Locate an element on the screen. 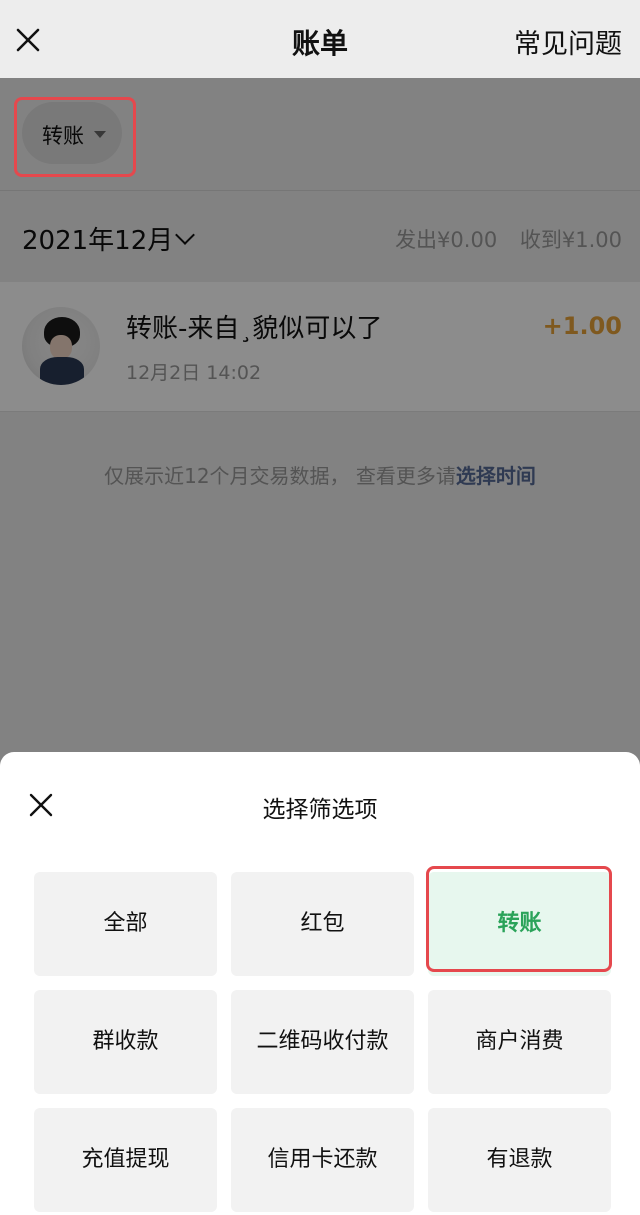 The image size is (640, 1215). annotation-highlight-filter is located at coordinates (75, 137).